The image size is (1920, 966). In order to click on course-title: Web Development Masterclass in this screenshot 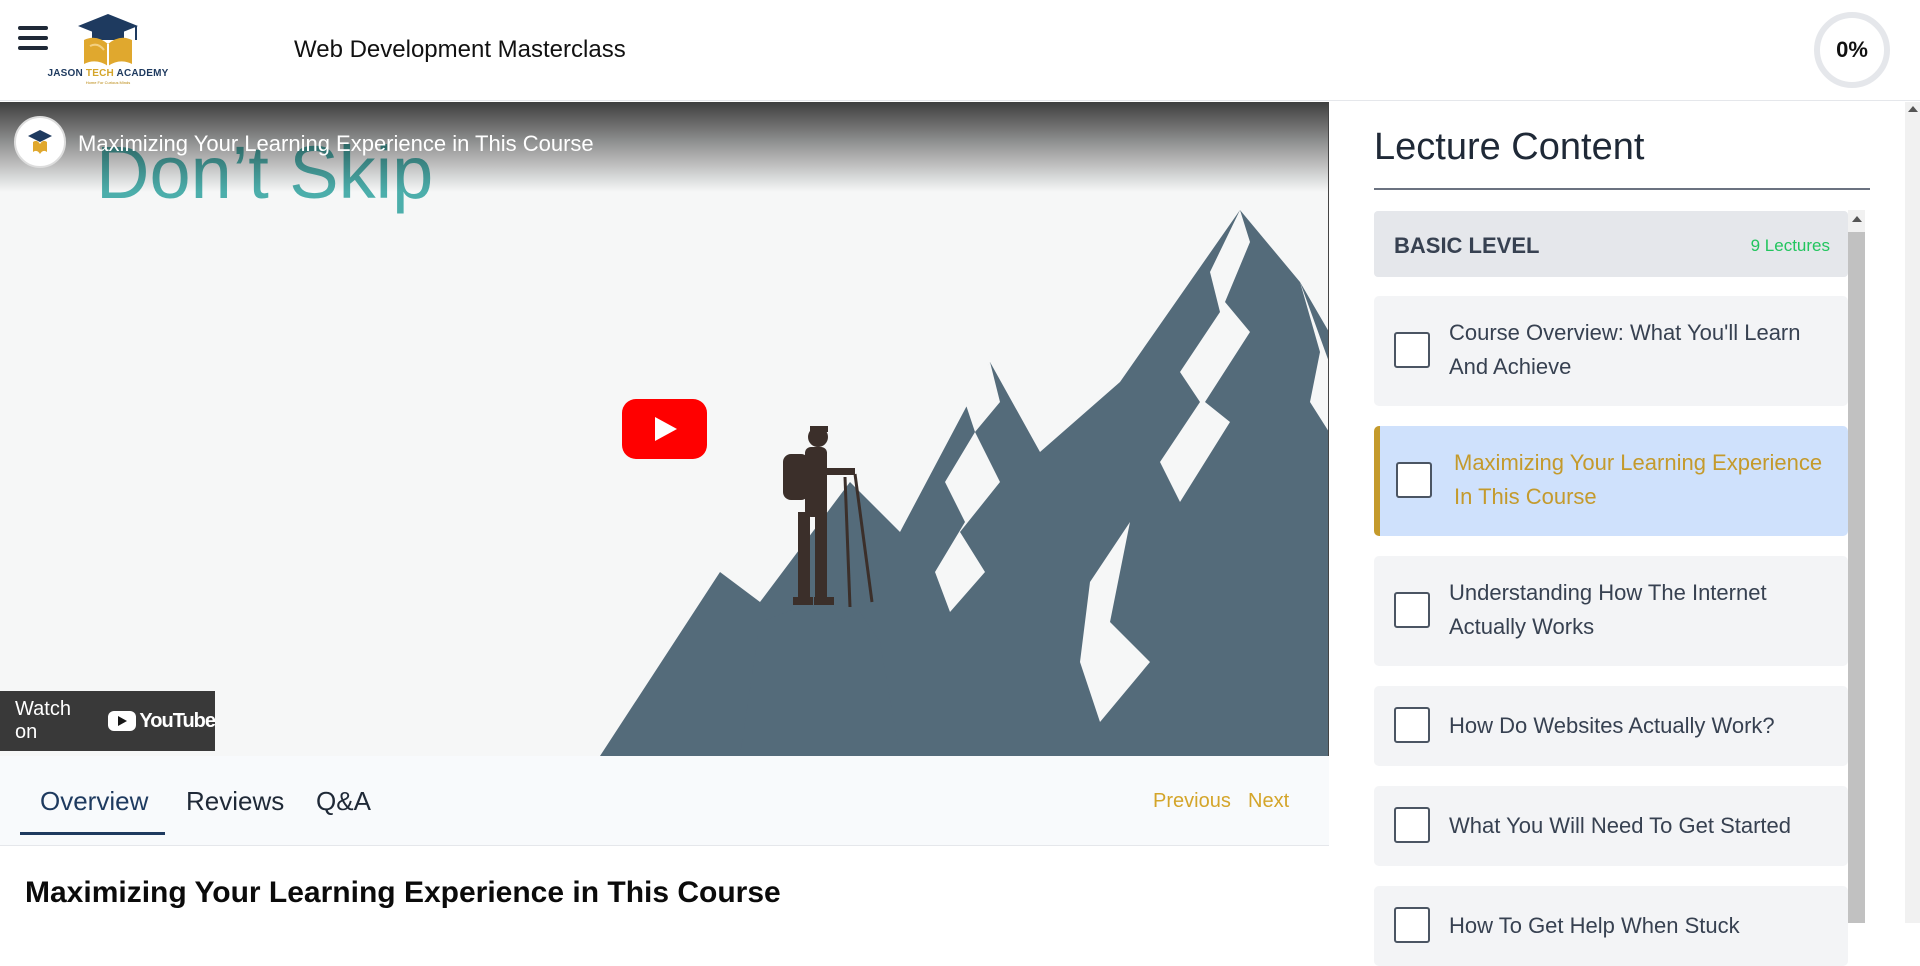, I will do `click(460, 49)`.